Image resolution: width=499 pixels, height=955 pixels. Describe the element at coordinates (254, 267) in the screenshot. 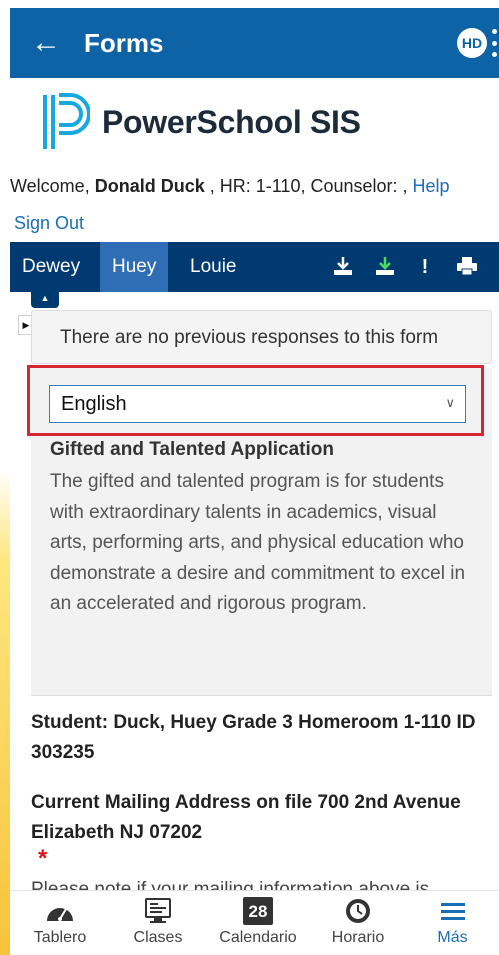

I see `student-tabs-bar: Dewey Huey Louie !` at that location.